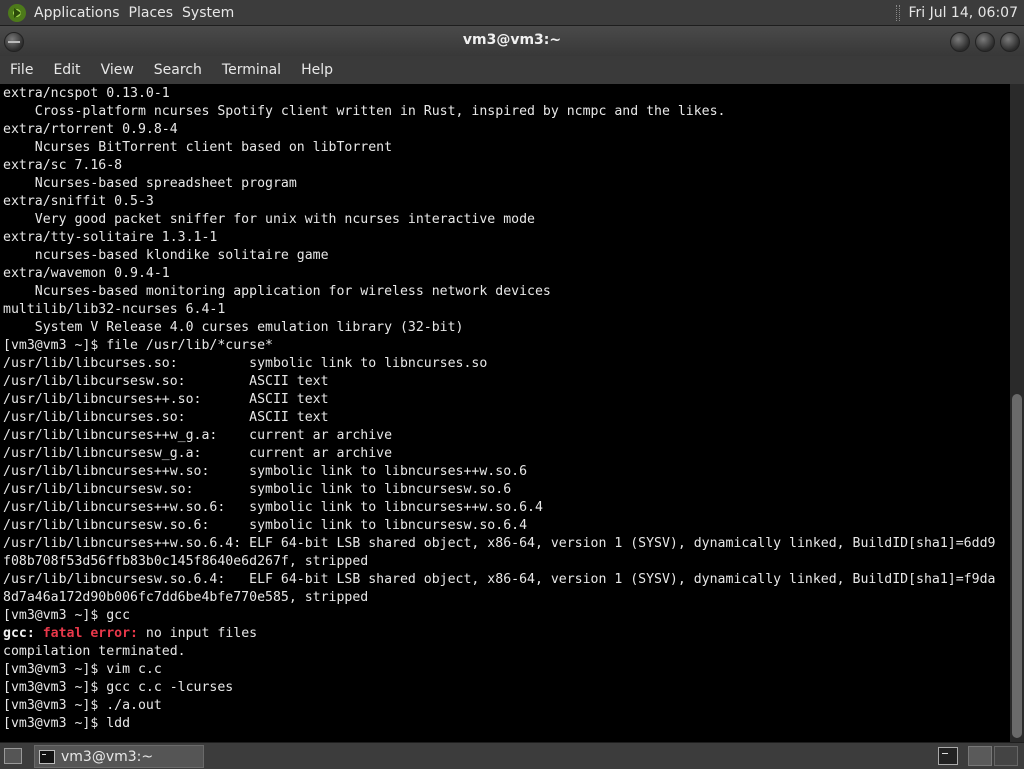 This screenshot has height=769, width=1024. I want to click on terminal-icon, so click(47, 756).